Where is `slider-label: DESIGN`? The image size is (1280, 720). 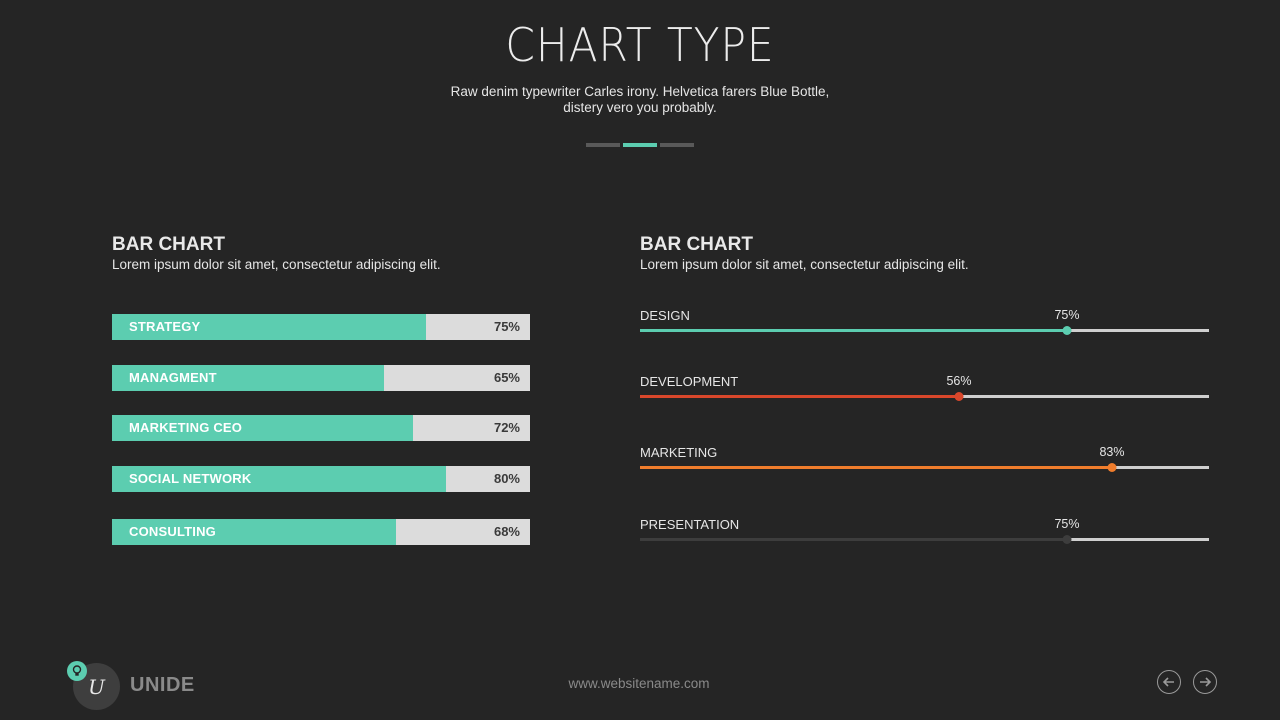 slider-label: DESIGN is located at coordinates (665, 315).